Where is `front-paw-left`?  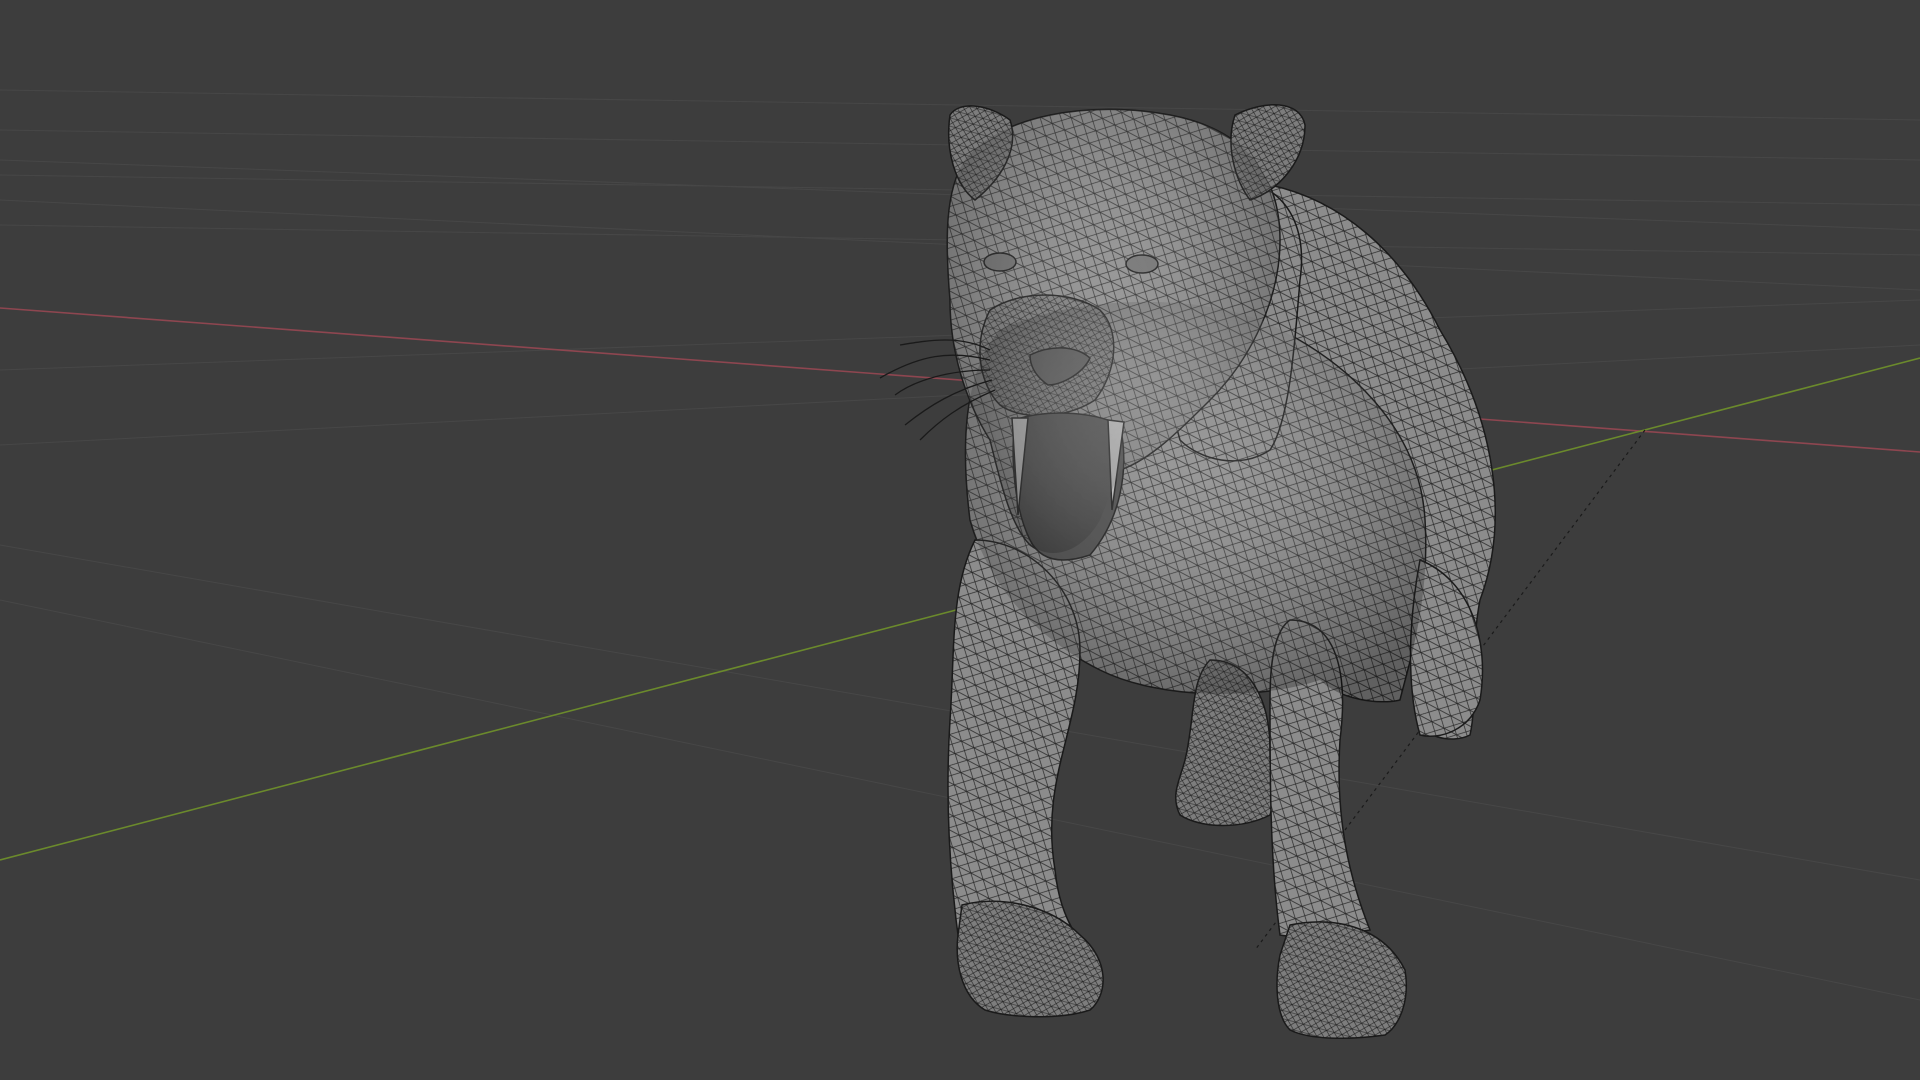
front-paw-left is located at coordinates (1030, 959).